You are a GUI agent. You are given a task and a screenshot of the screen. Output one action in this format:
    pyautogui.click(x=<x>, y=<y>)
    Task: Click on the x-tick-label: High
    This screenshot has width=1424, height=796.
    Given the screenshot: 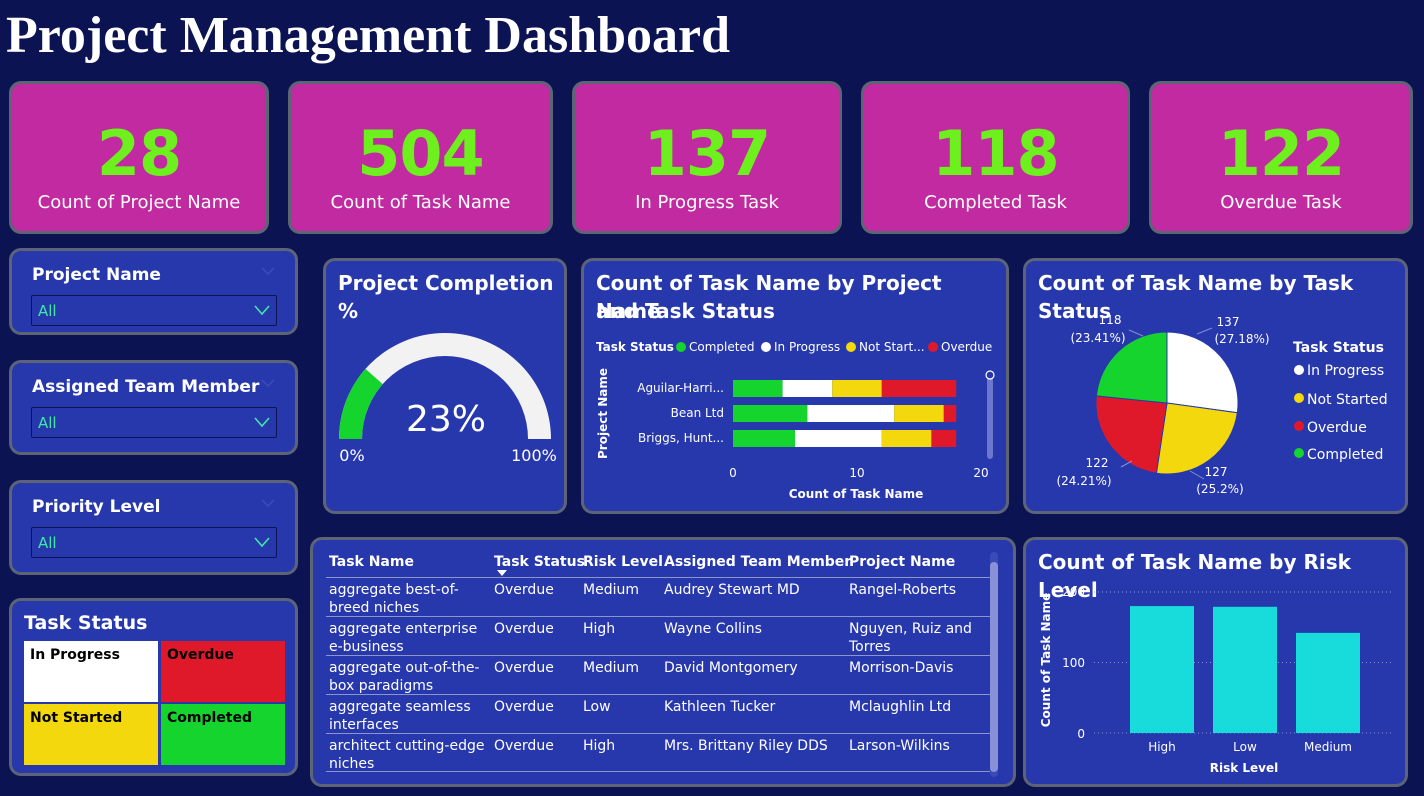 What is the action you would take?
    pyautogui.click(x=1162, y=747)
    